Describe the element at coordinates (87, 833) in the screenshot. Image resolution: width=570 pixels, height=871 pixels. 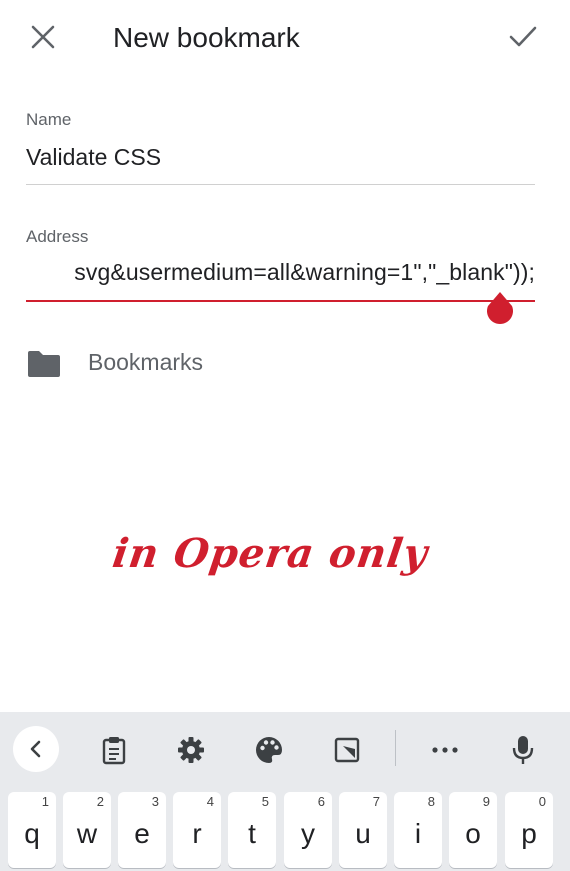
I see `key-label: w` at that location.